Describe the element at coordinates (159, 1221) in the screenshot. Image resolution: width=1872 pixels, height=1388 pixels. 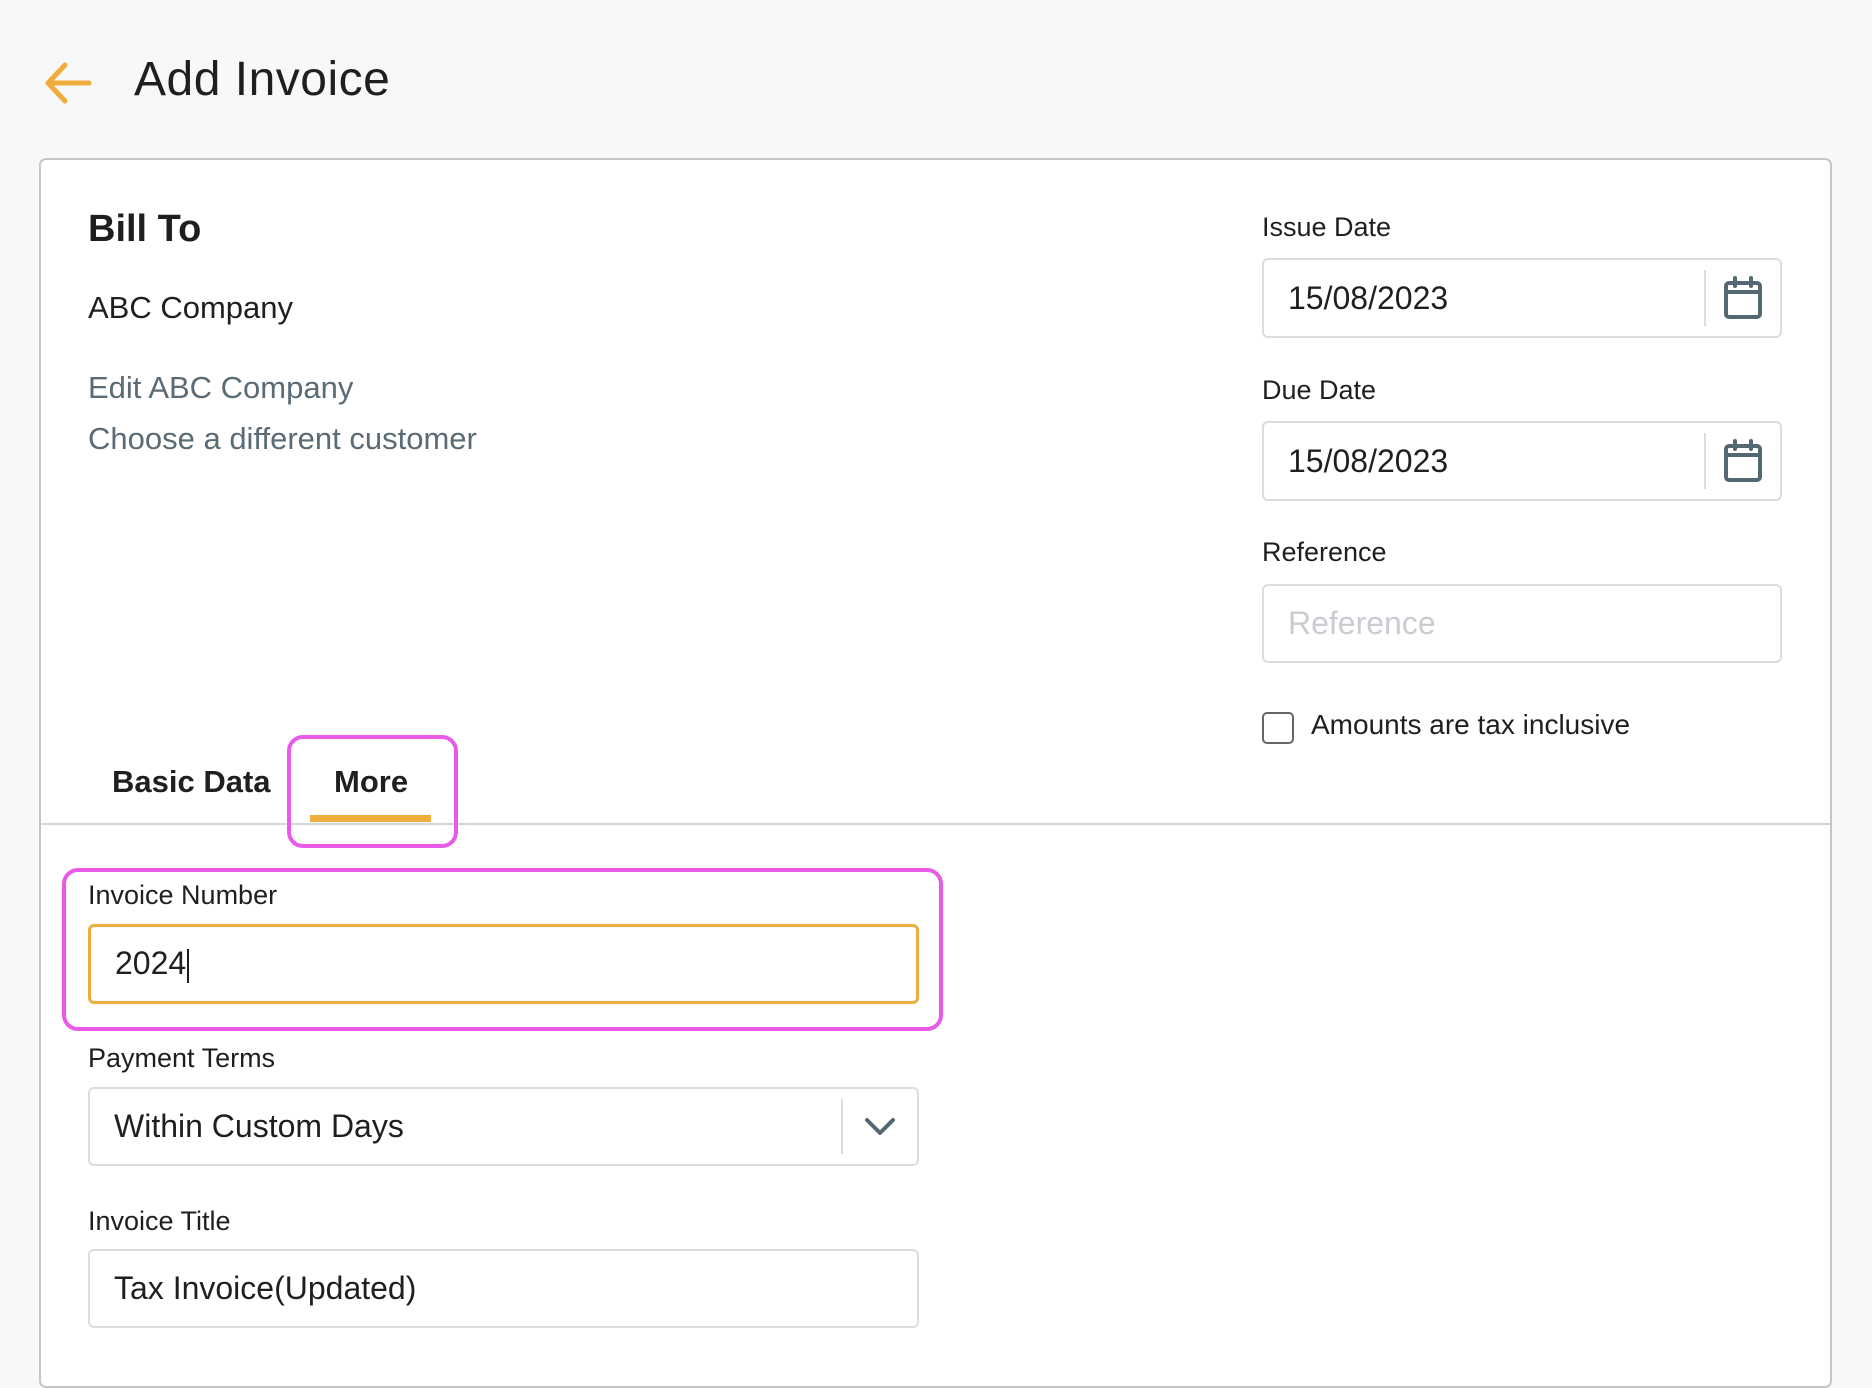
I see `invoice-title-label: Invoice Title` at that location.